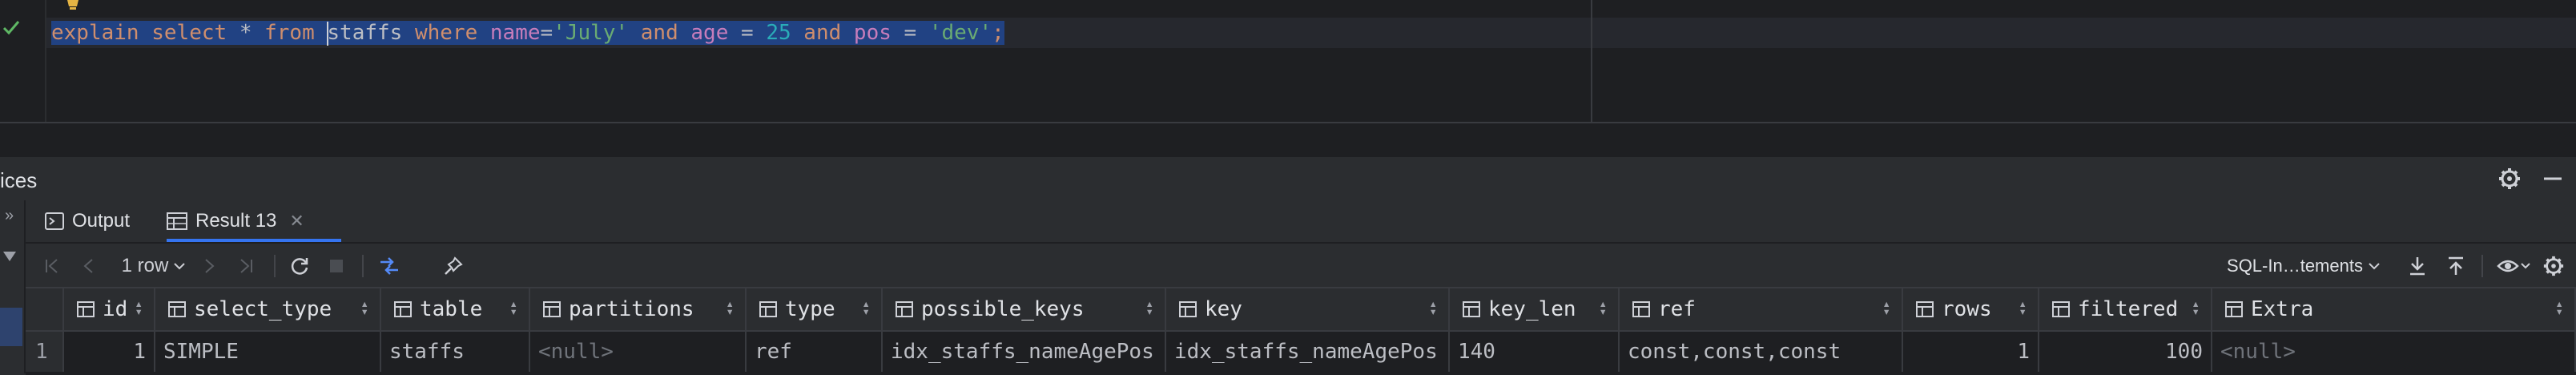  I want to click on sql-token: from, so click(296, 33).